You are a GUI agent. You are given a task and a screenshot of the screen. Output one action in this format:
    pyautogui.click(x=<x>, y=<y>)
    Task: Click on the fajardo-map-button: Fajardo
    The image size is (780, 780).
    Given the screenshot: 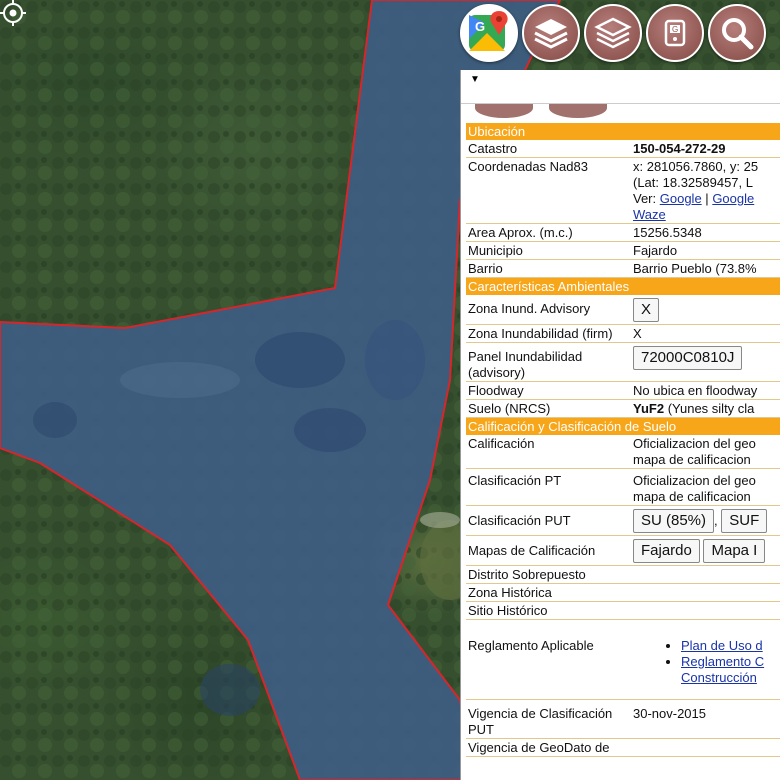 What is the action you would take?
    pyautogui.click(x=666, y=551)
    